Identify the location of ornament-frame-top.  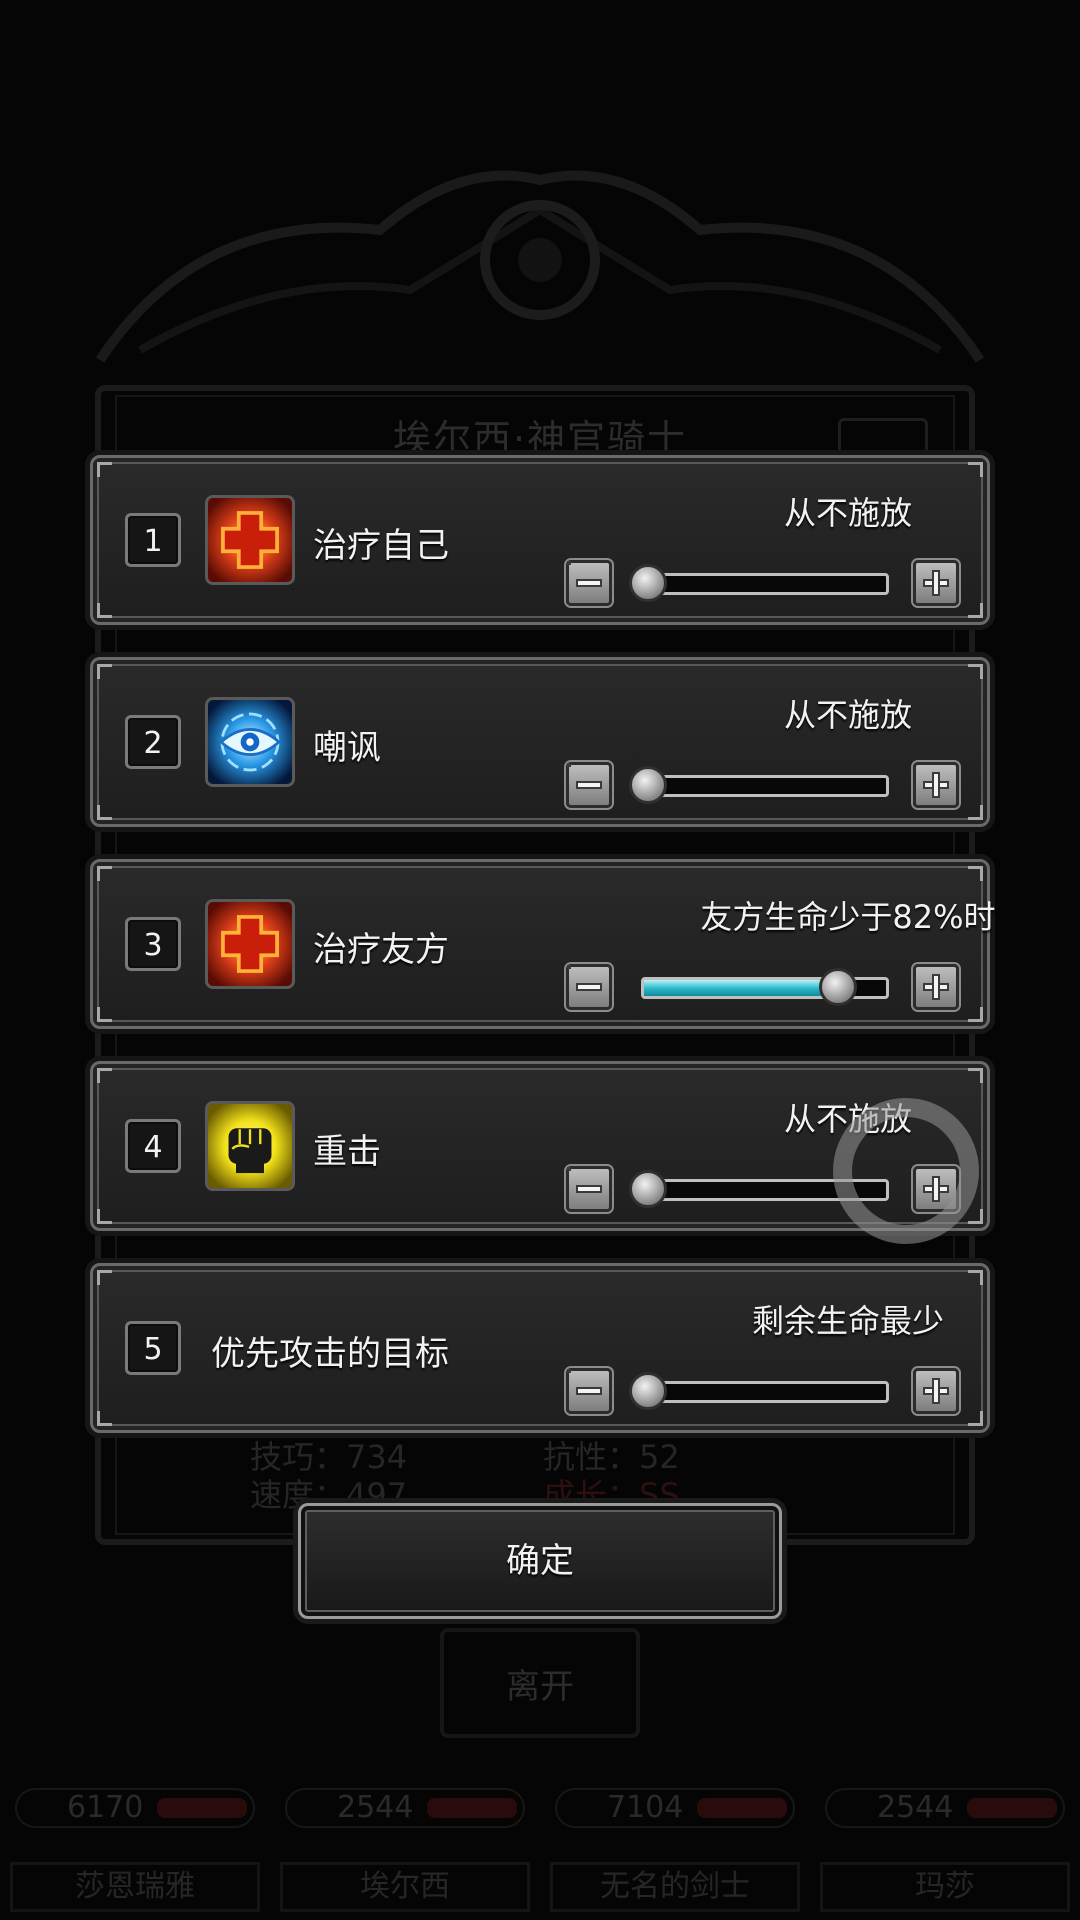
(540, 266).